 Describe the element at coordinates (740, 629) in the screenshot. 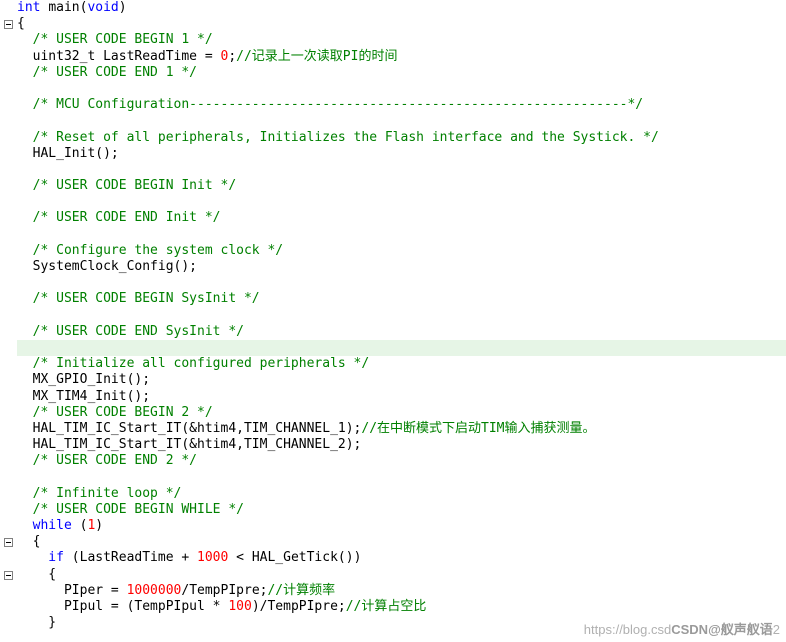

I see `watermark-author: @舣声舣语` at that location.